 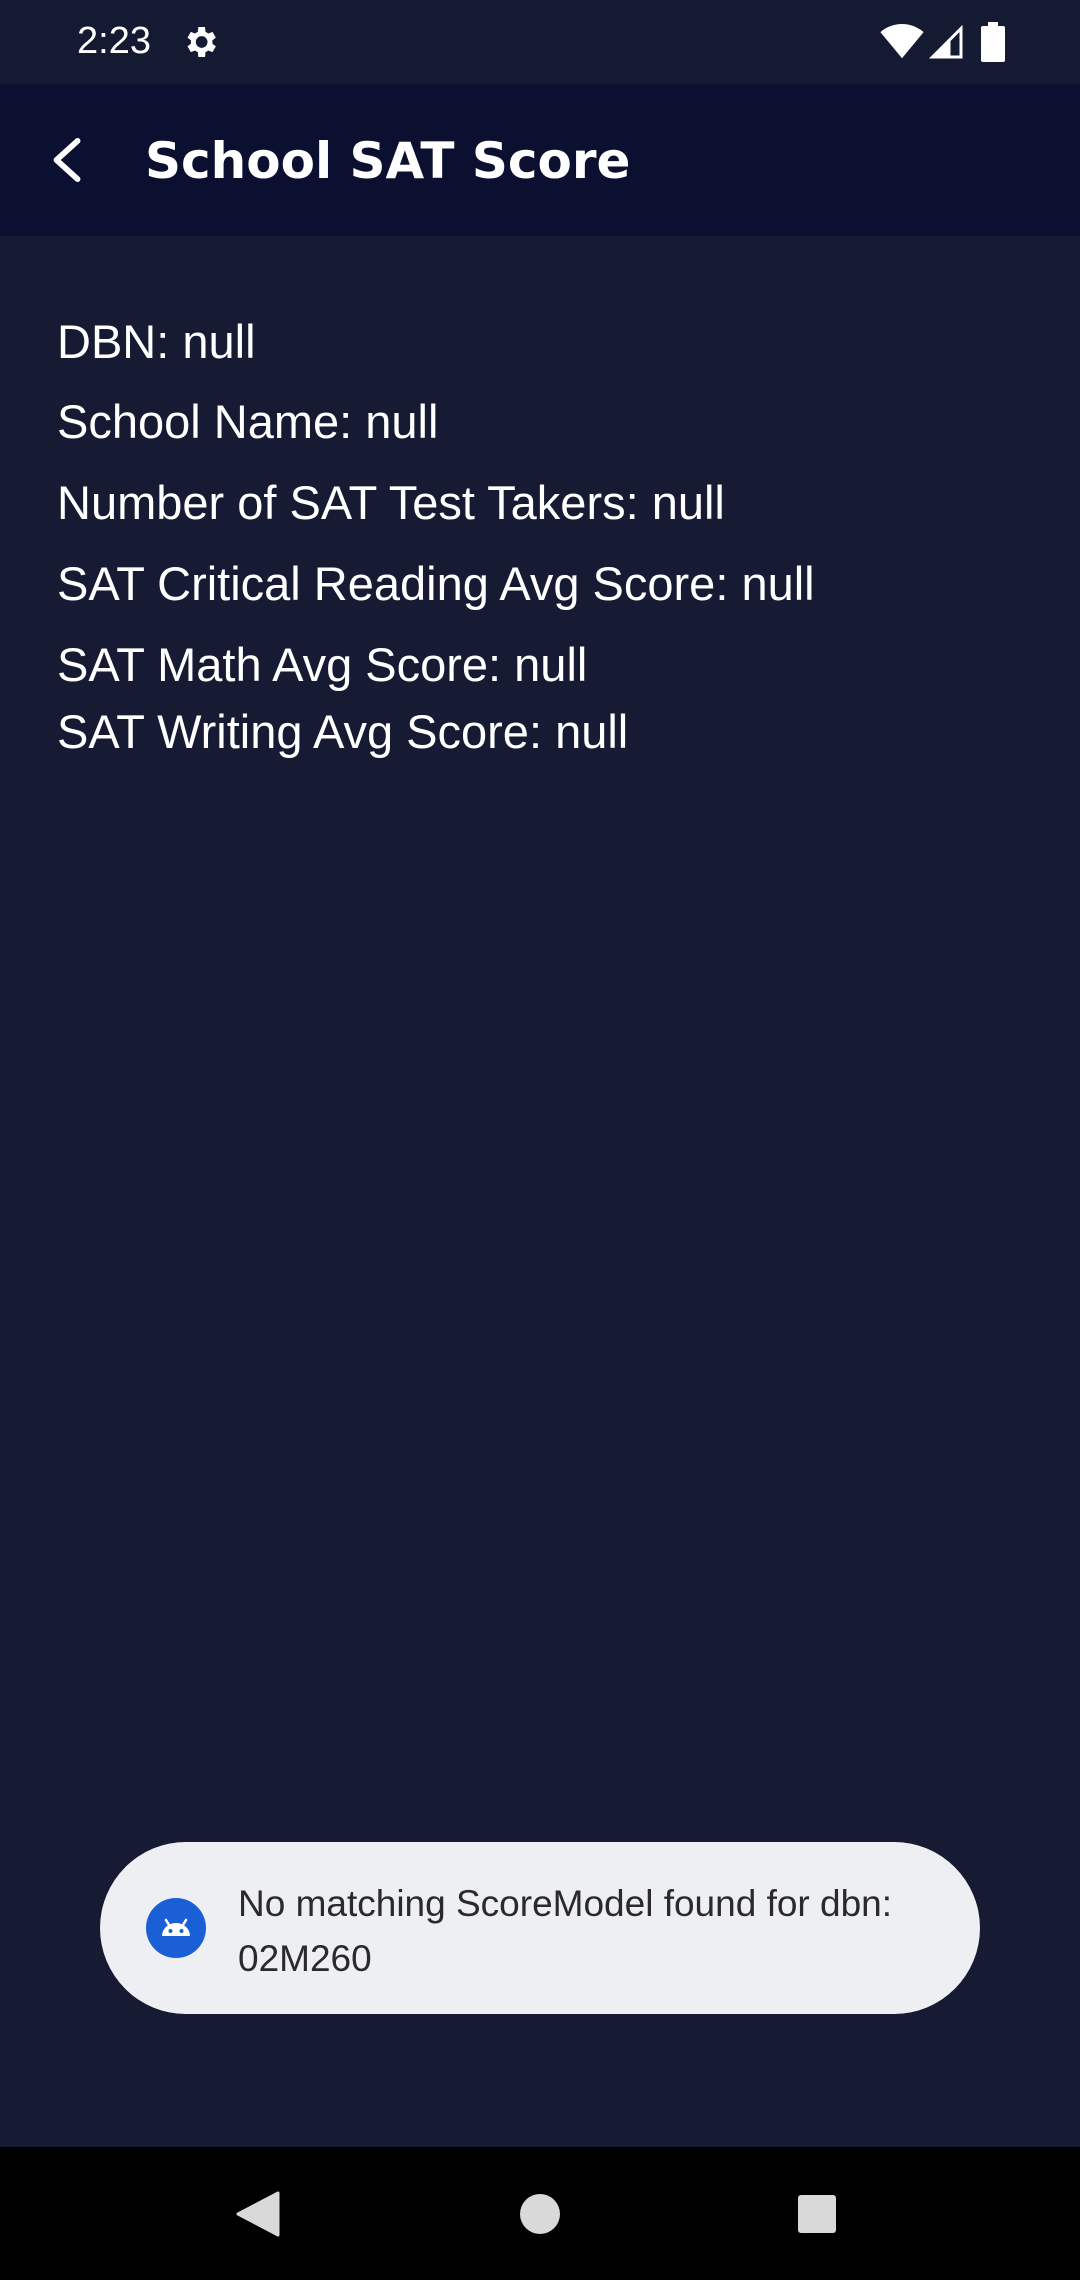 What do you see at coordinates (902, 41) in the screenshot?
I see `wifi-icon` at bounding box center [902, 41].